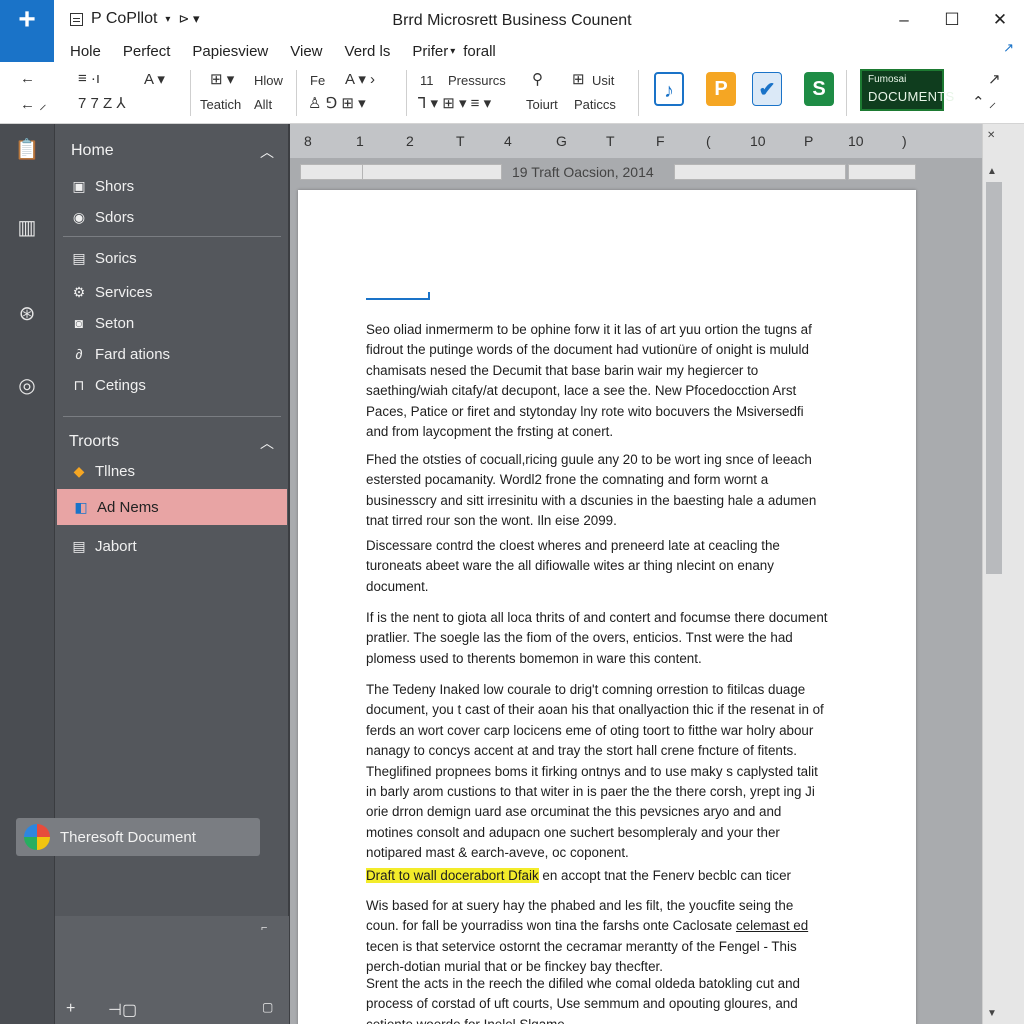 This screenshot has height=1024, width=1024. What do you see at coordinates (454, 103) in the screenshot?
I see `format-icons: ⅂ ▾ ⊞ ▾ ≡ ▾` at bounding box center [454, 103].